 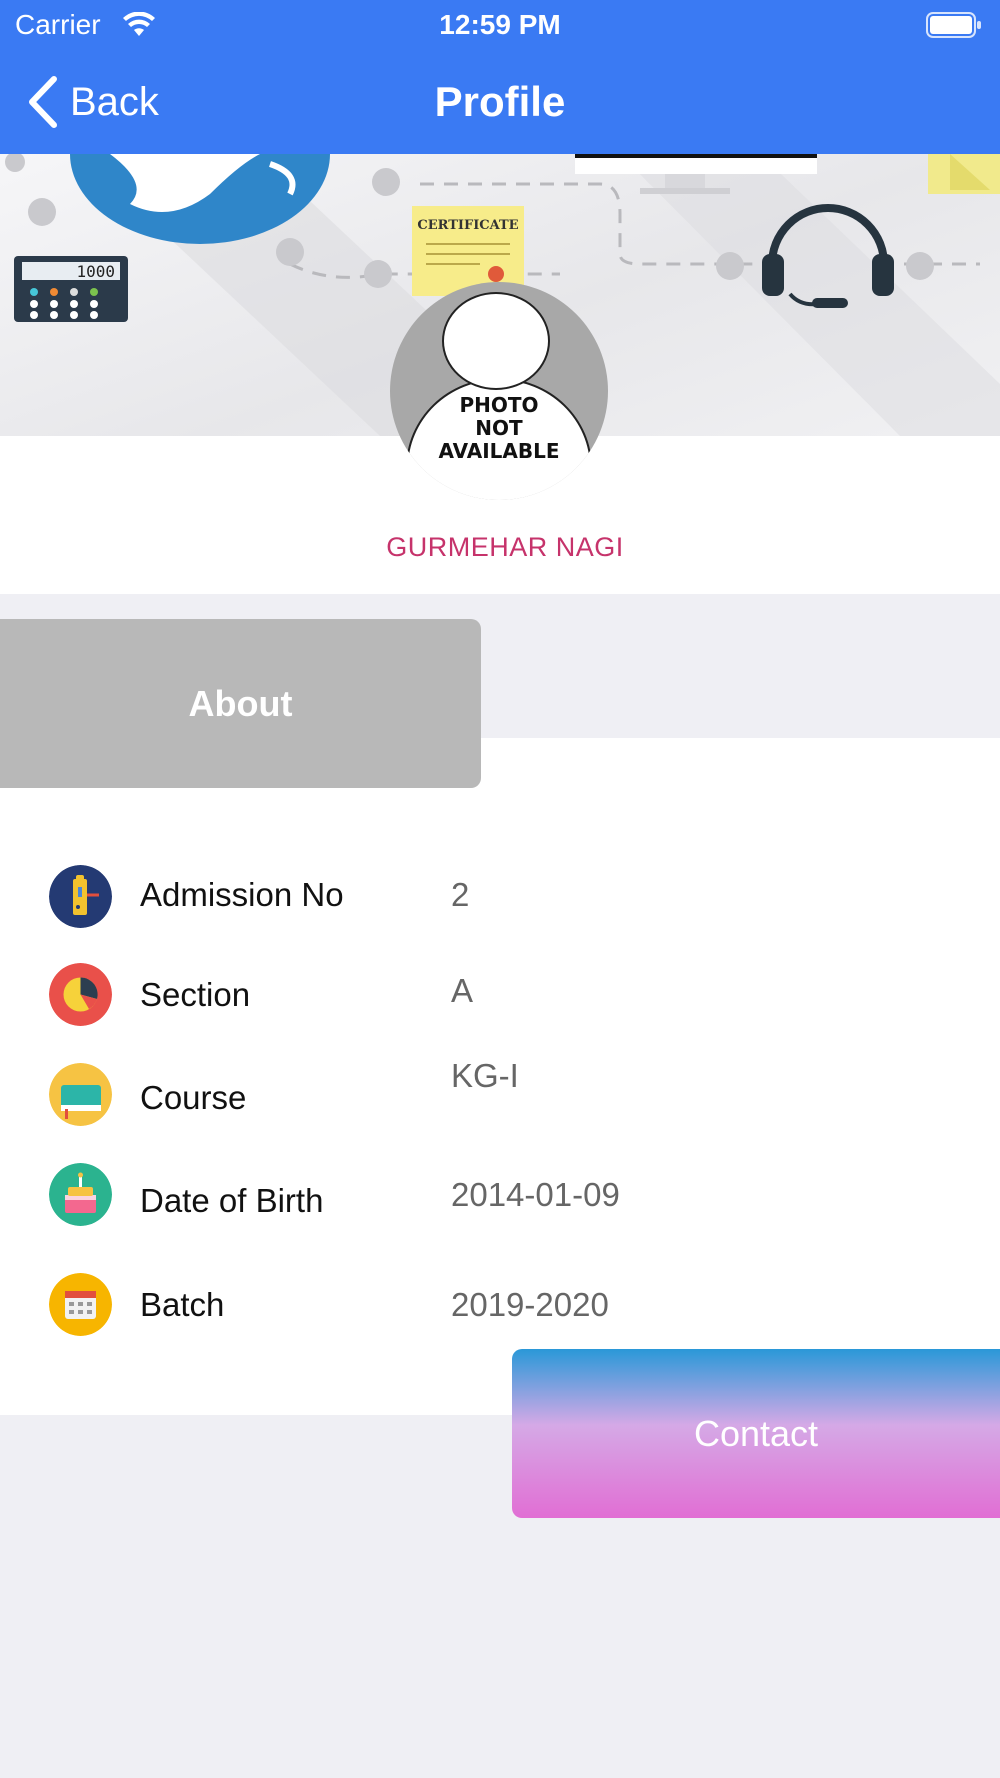 What do you see at coordinates (460, 894) in the screenshot?
I see `admission-no-value: 2` at bounding box center [460, 894].